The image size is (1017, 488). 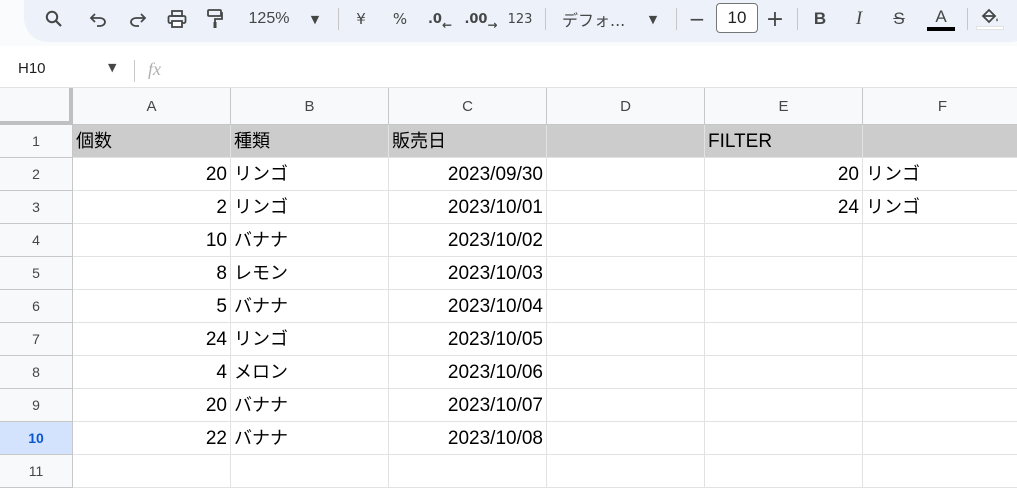 What do you see at coordinates (138, 19) in the screenshot?
I see `redo-icon` at bounding box center [138, 19].